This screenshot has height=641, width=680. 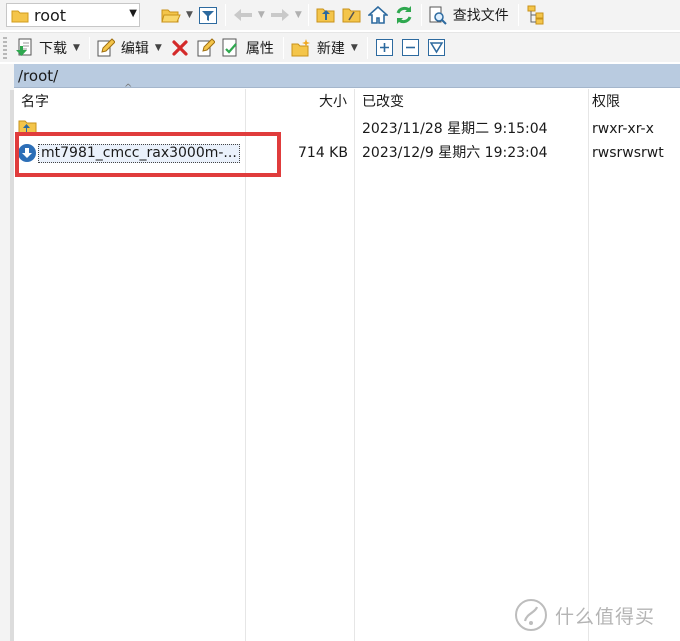 I want to click on rename-icon, so click(x=206, y=47).